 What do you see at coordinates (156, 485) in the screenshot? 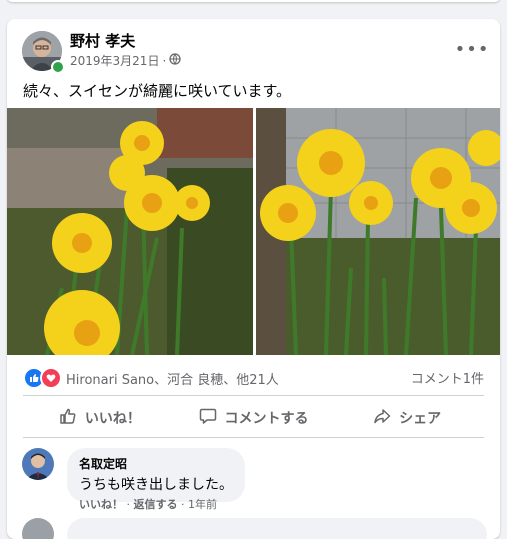
I see `comment-text: うちも咲き出しました。` at bounding box center [156, 485].